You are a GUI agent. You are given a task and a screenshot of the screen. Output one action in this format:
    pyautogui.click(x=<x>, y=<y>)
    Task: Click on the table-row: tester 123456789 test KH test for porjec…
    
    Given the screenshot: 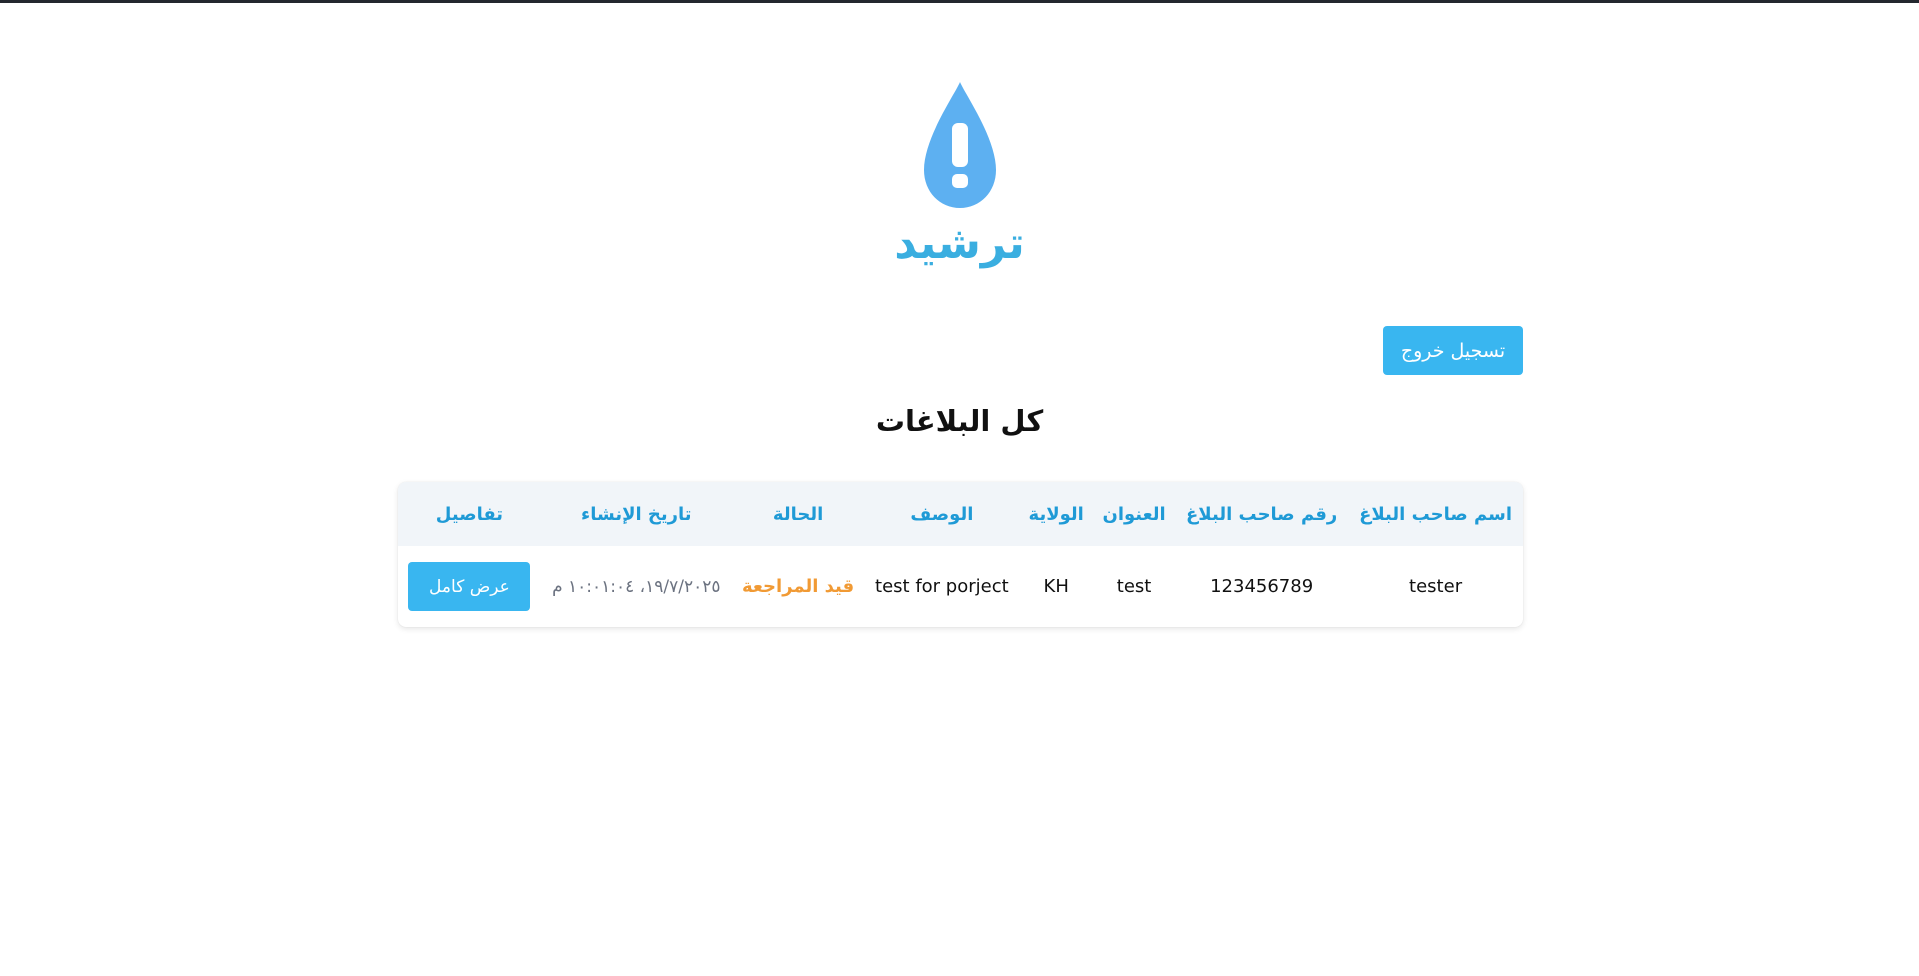 What is the action you would take?
    pyautogui.click(x=960, y=586)
    